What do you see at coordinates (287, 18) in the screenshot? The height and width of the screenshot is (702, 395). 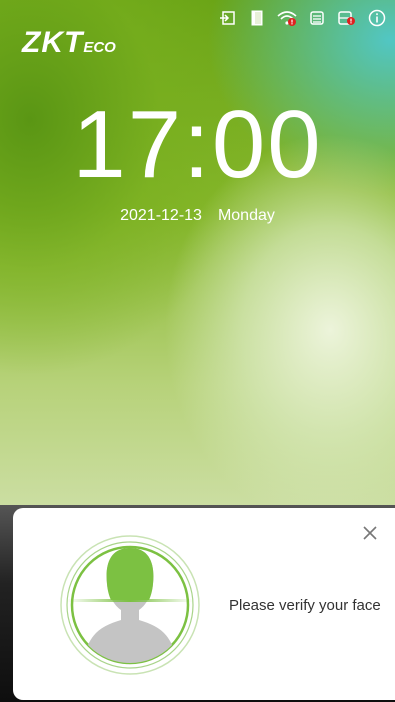 I see `wifi-icon` at bounding box center [287, 18].